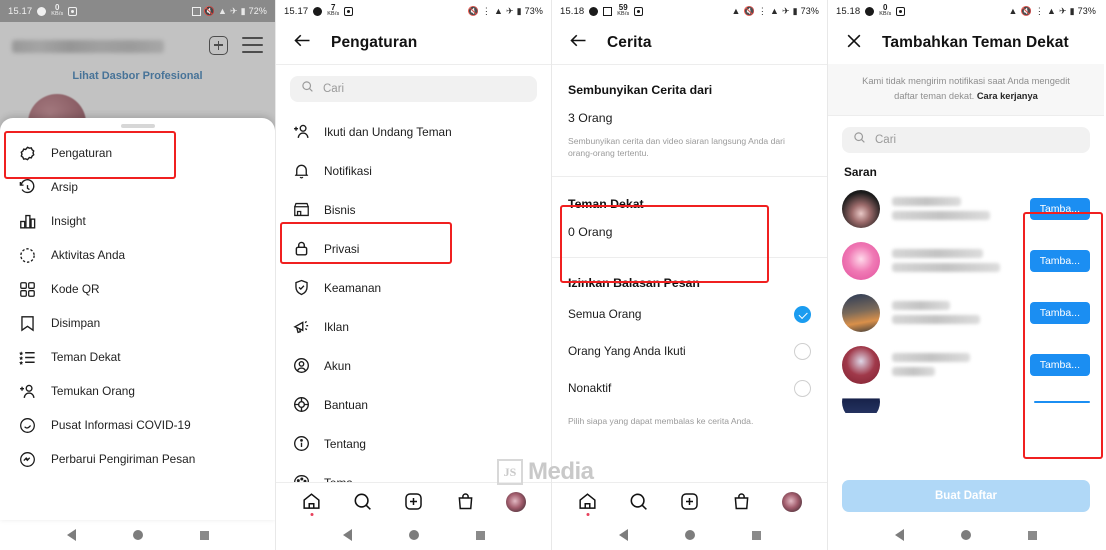 The width and height of the screenshot is (1106, 550). I want to click on settings-item-ikuti-undang-teman: Ikuti dan Undang Teman, so click(413, 131).